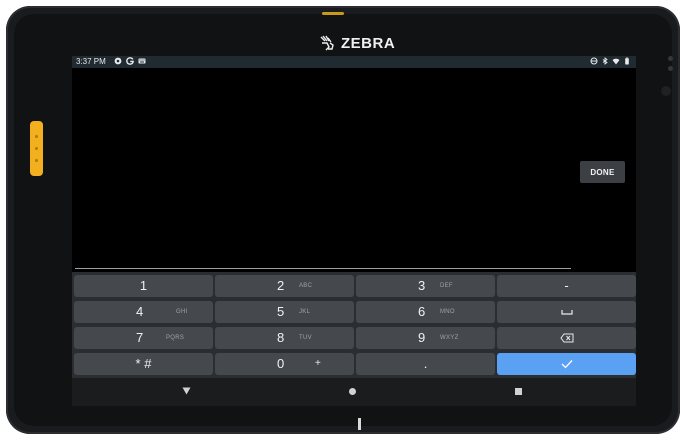 The width and height of the screenshot is (686, 439). I want to click on key-space, so click(566, 312).